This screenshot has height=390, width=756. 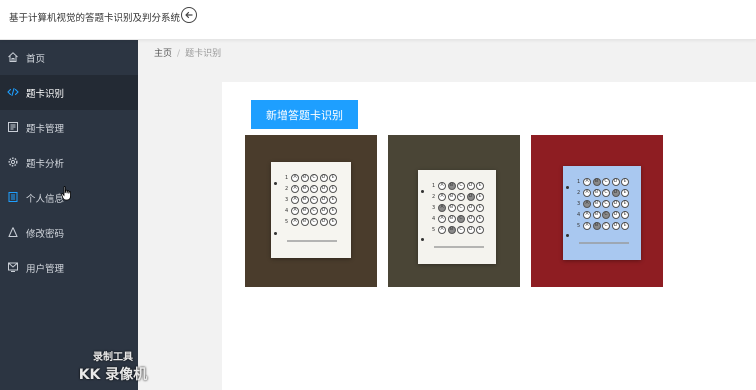 I want to click on id-card-icon, so click(x=13, y=197).